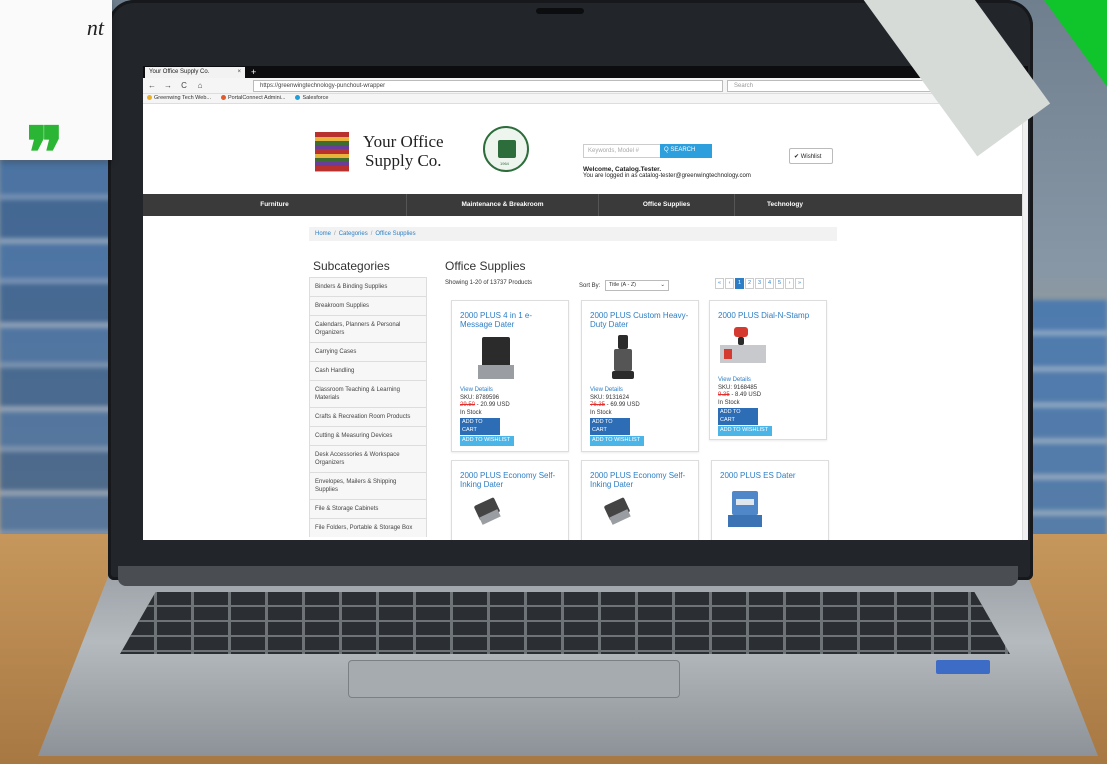 This screenshot has height=764, width=1107. What do you see at coordinates (637, 285) in the screenshot?
I see `sort-select: Title (A - Z) ⌄` at bounding box center [637, 285].